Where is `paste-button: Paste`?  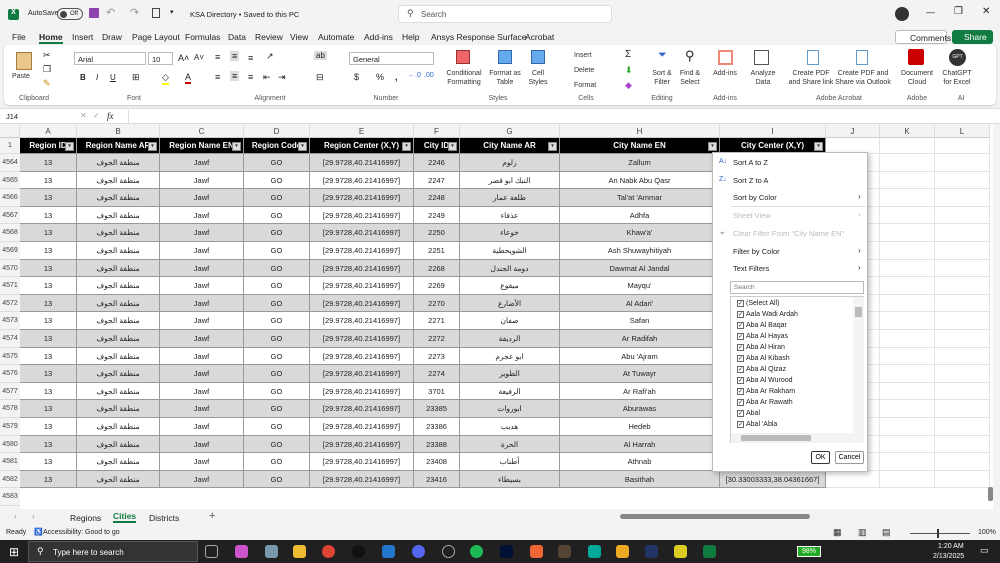 paste-button: Paste is located at coordinates (21, 76).